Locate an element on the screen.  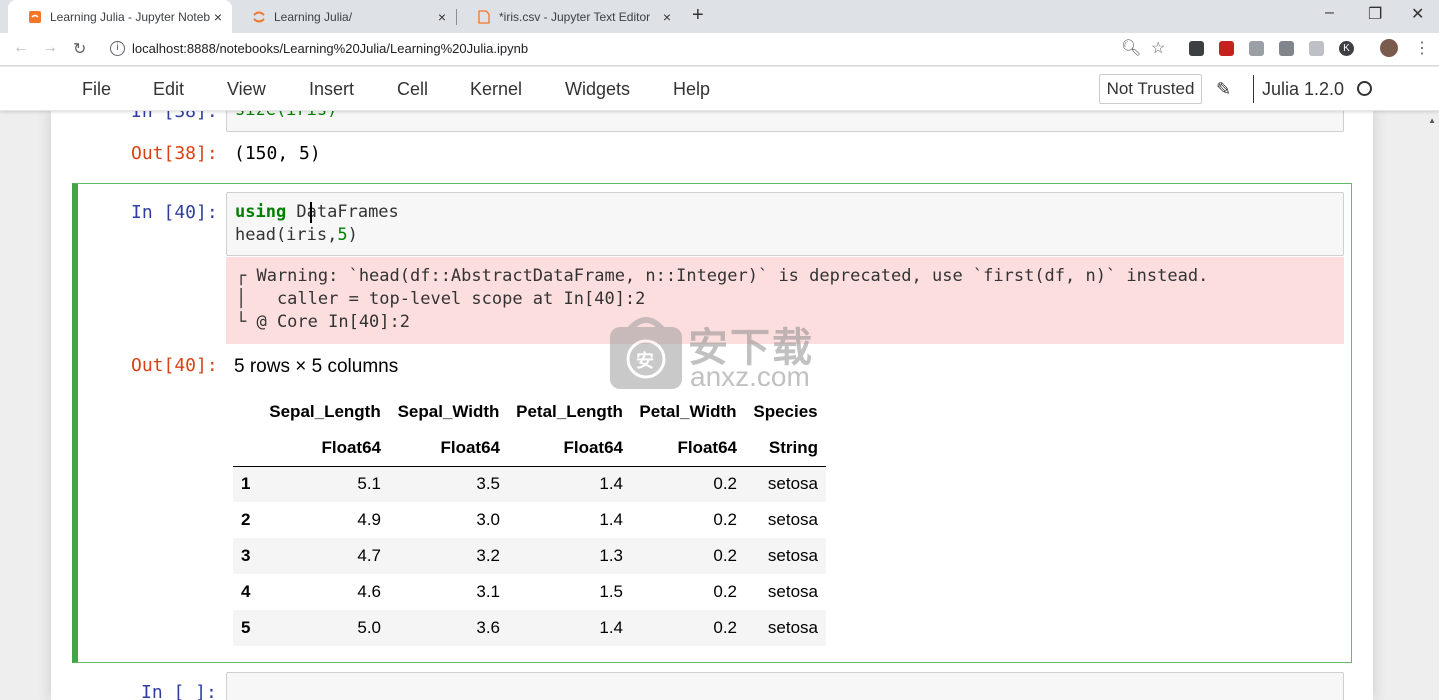
row-index: 1 is located at coordinates (246, 484).